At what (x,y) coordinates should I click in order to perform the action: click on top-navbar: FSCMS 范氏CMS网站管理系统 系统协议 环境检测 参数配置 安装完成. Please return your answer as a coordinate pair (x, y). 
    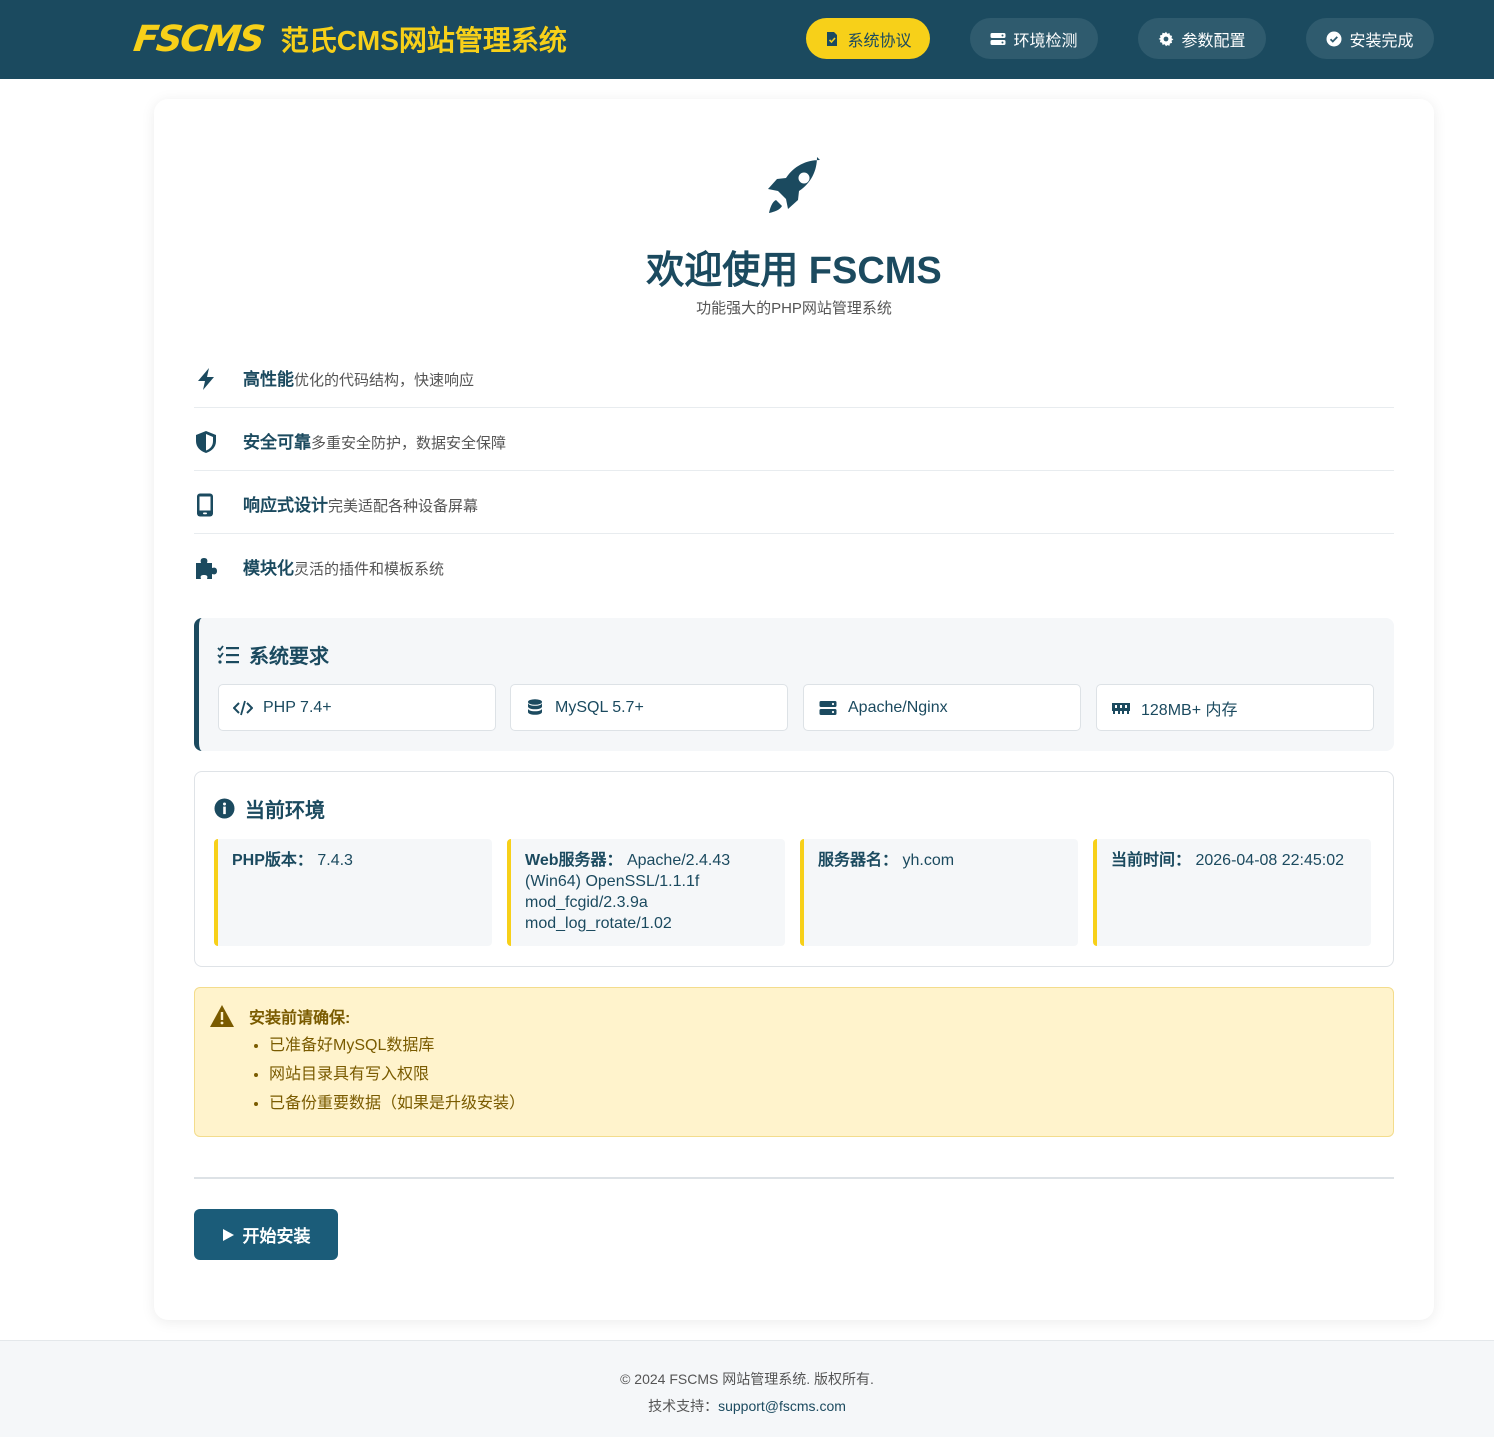
    Looking at the image, I should click on (747, 39).